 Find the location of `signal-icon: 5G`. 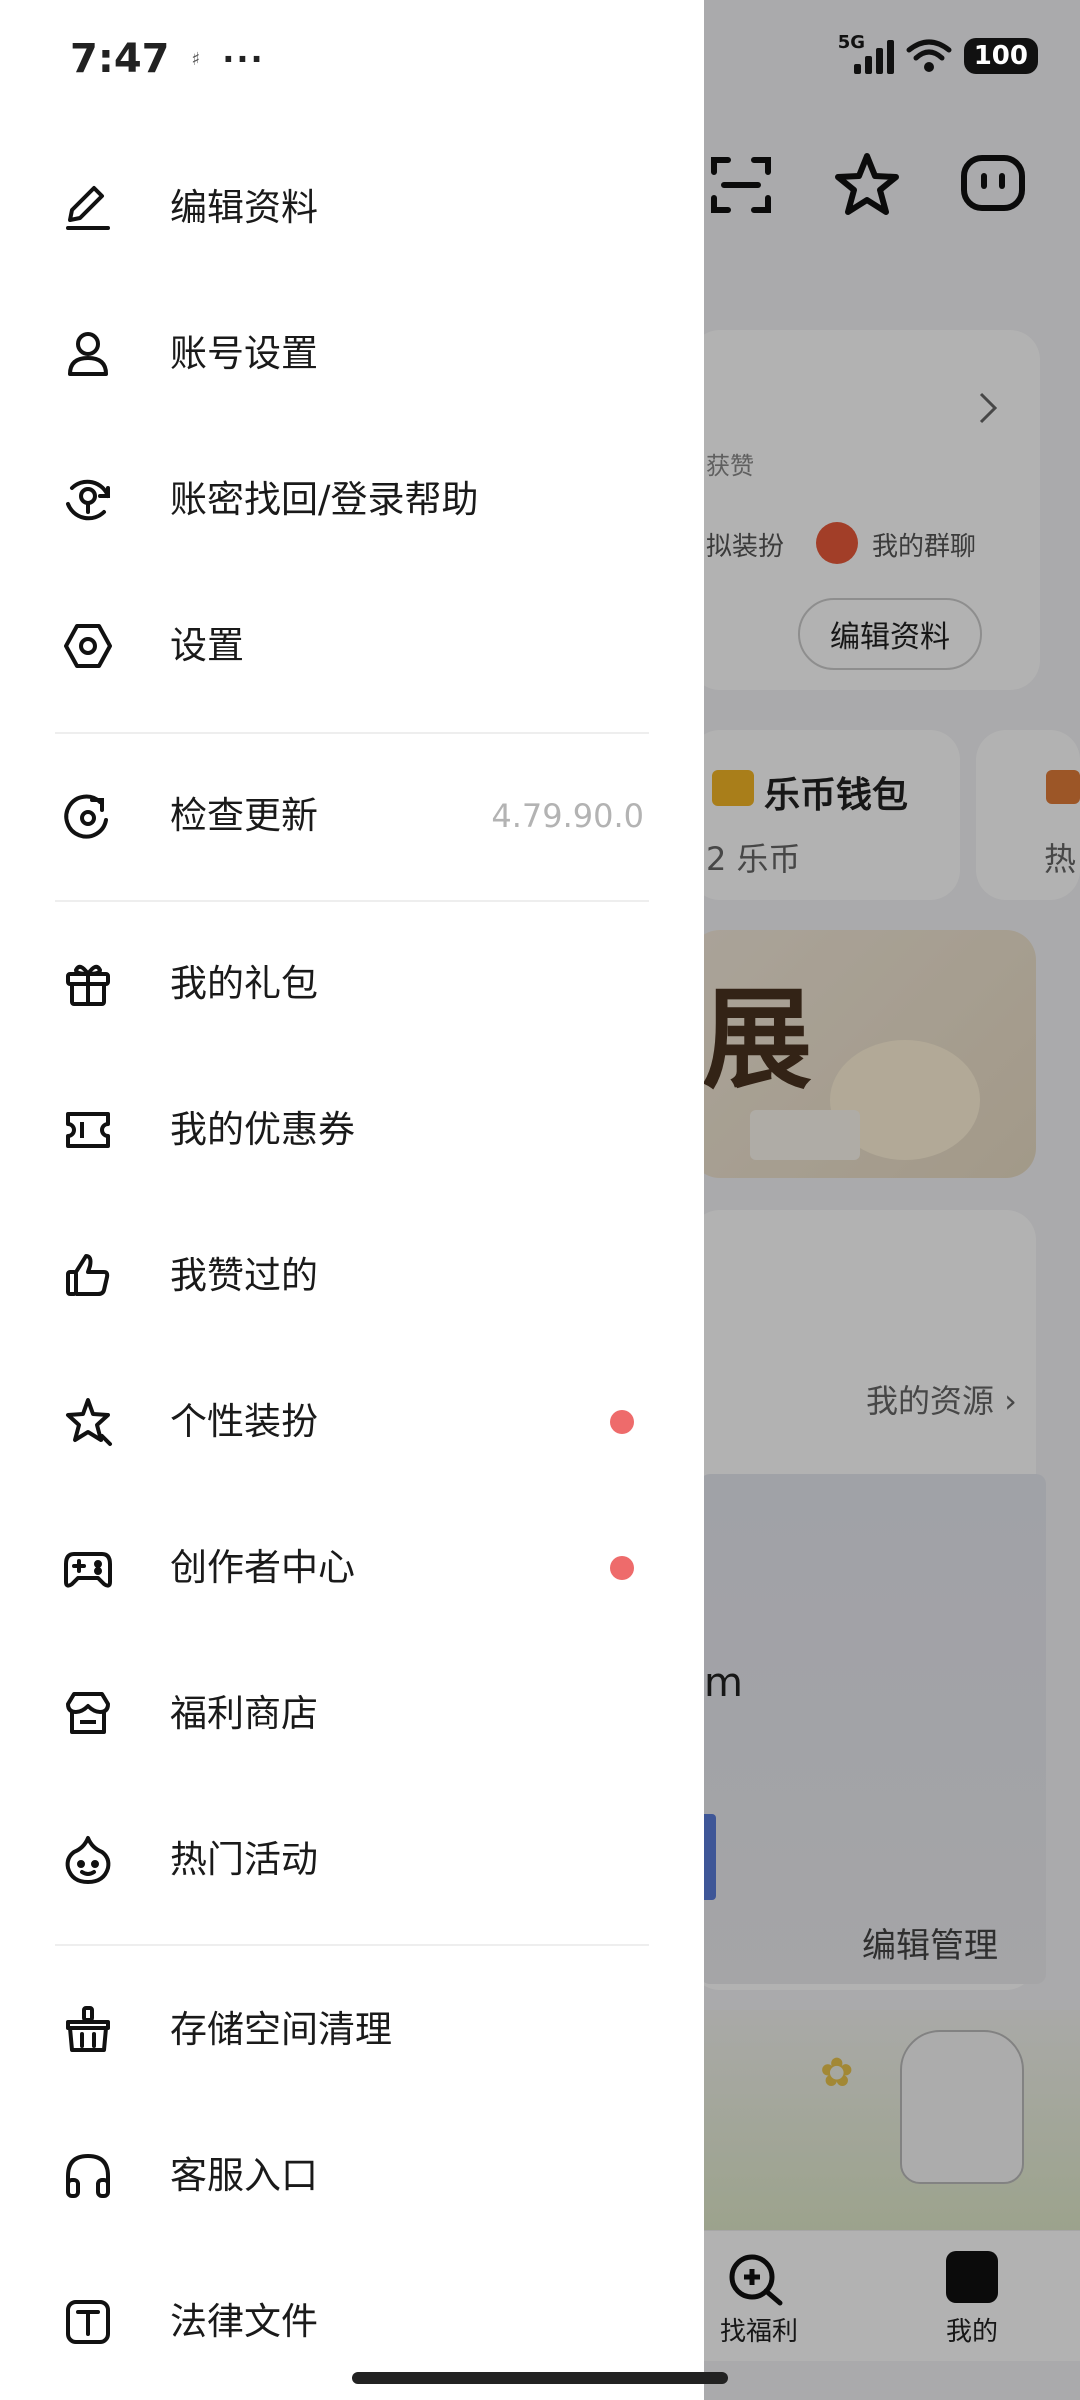

signal-icon: 5G is located at coordinates (866, 53).